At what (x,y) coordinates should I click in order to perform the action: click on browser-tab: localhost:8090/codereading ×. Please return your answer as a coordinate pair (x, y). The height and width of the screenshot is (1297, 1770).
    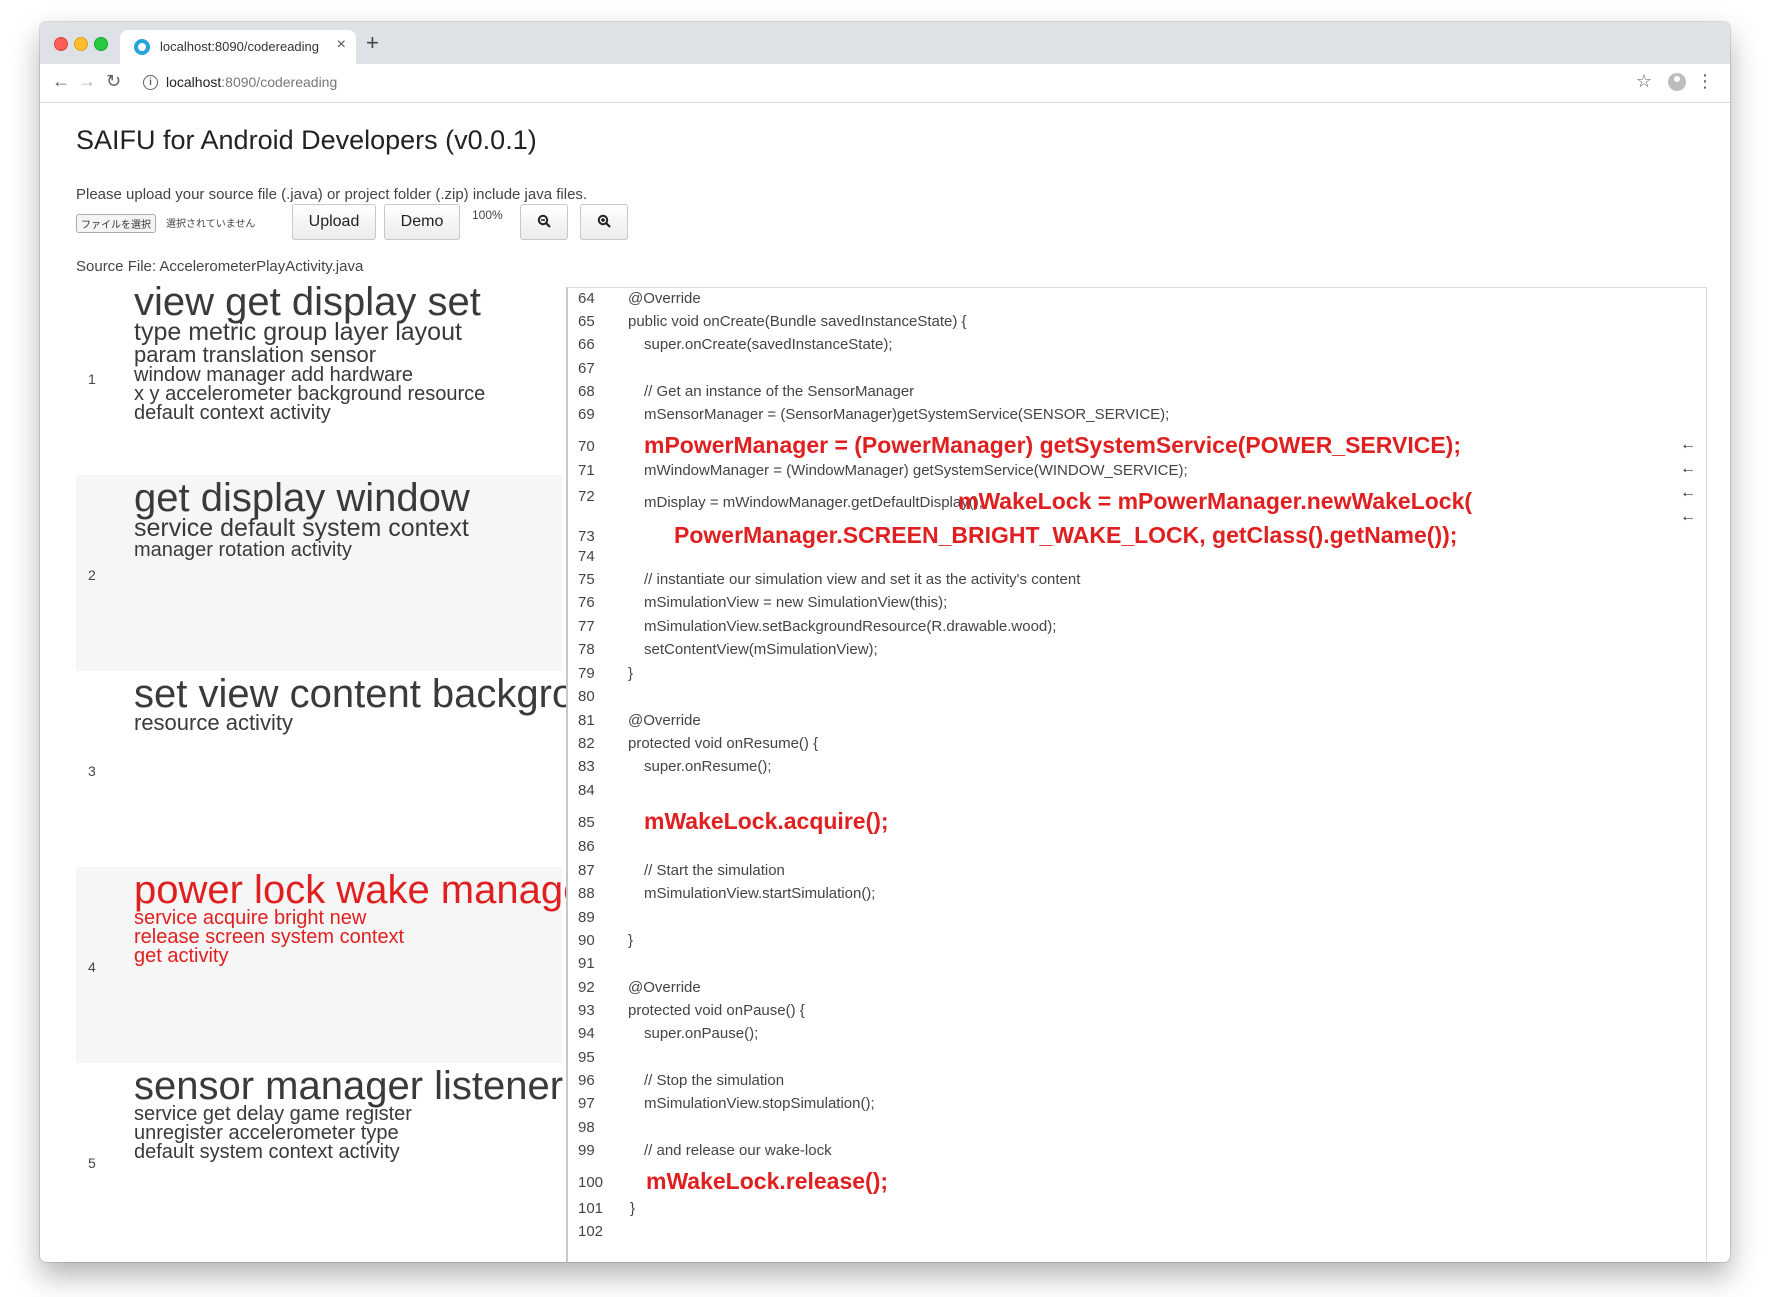
    Looking at the image, I should click on (238, 47).